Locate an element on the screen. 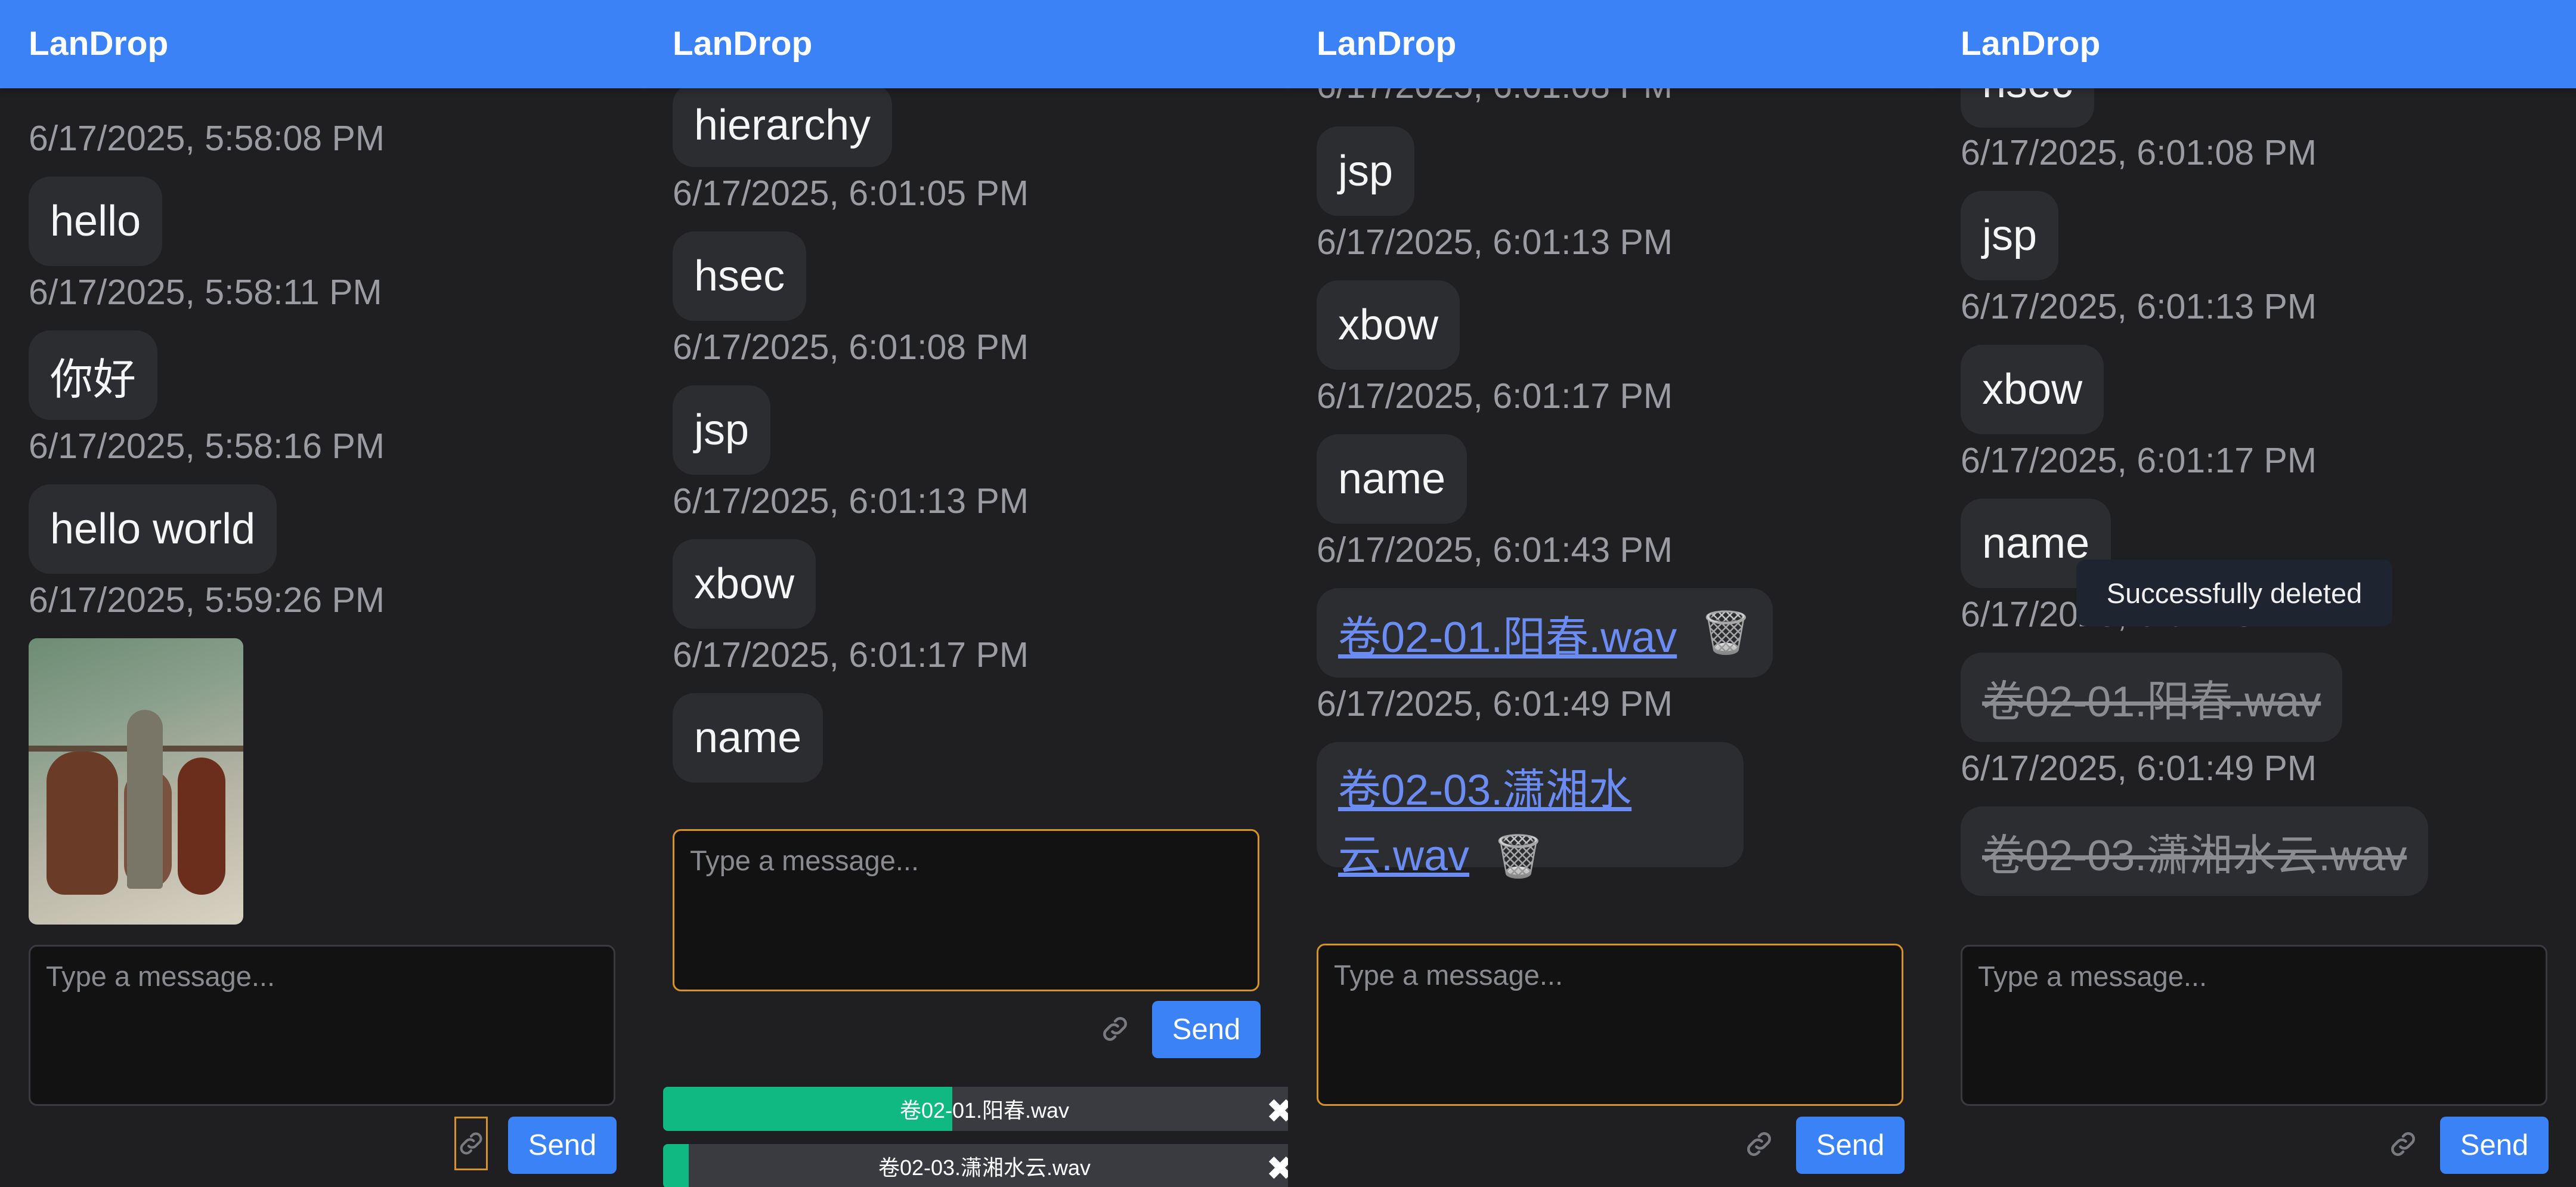  message-bubble: hello is located at coordinates (96, 221).